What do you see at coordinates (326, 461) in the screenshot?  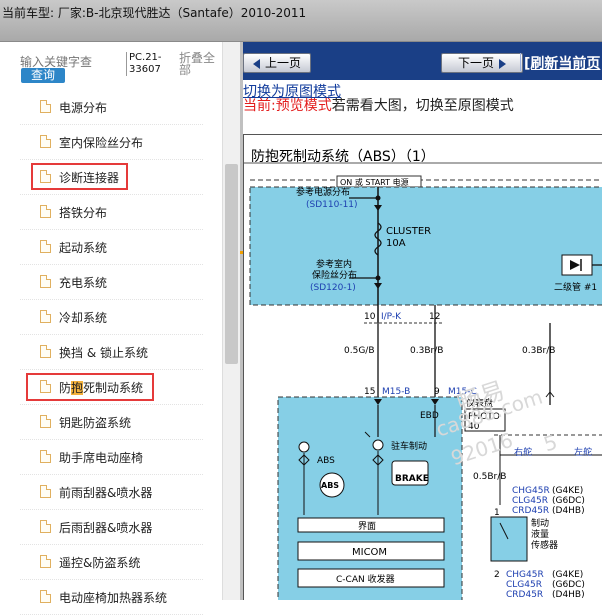 I see `abs-text: ABS` at bounding box center [326, 461].